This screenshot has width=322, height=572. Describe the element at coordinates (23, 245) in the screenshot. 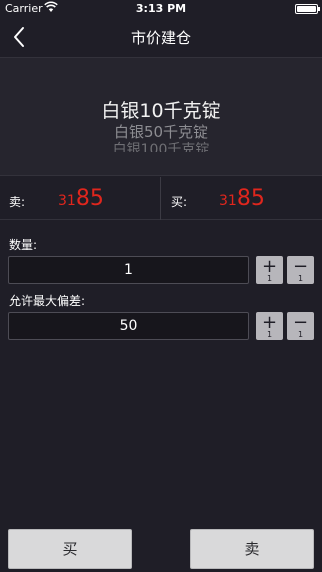

I see `quantity-label: 数量:` at that location.